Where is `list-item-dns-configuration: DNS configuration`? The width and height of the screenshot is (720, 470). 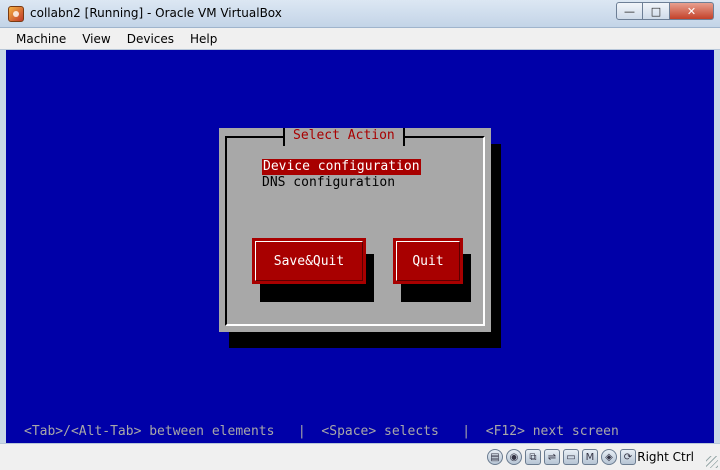
list-item-dns-configuration: DNS configuration is located at coordinates (341, 183).